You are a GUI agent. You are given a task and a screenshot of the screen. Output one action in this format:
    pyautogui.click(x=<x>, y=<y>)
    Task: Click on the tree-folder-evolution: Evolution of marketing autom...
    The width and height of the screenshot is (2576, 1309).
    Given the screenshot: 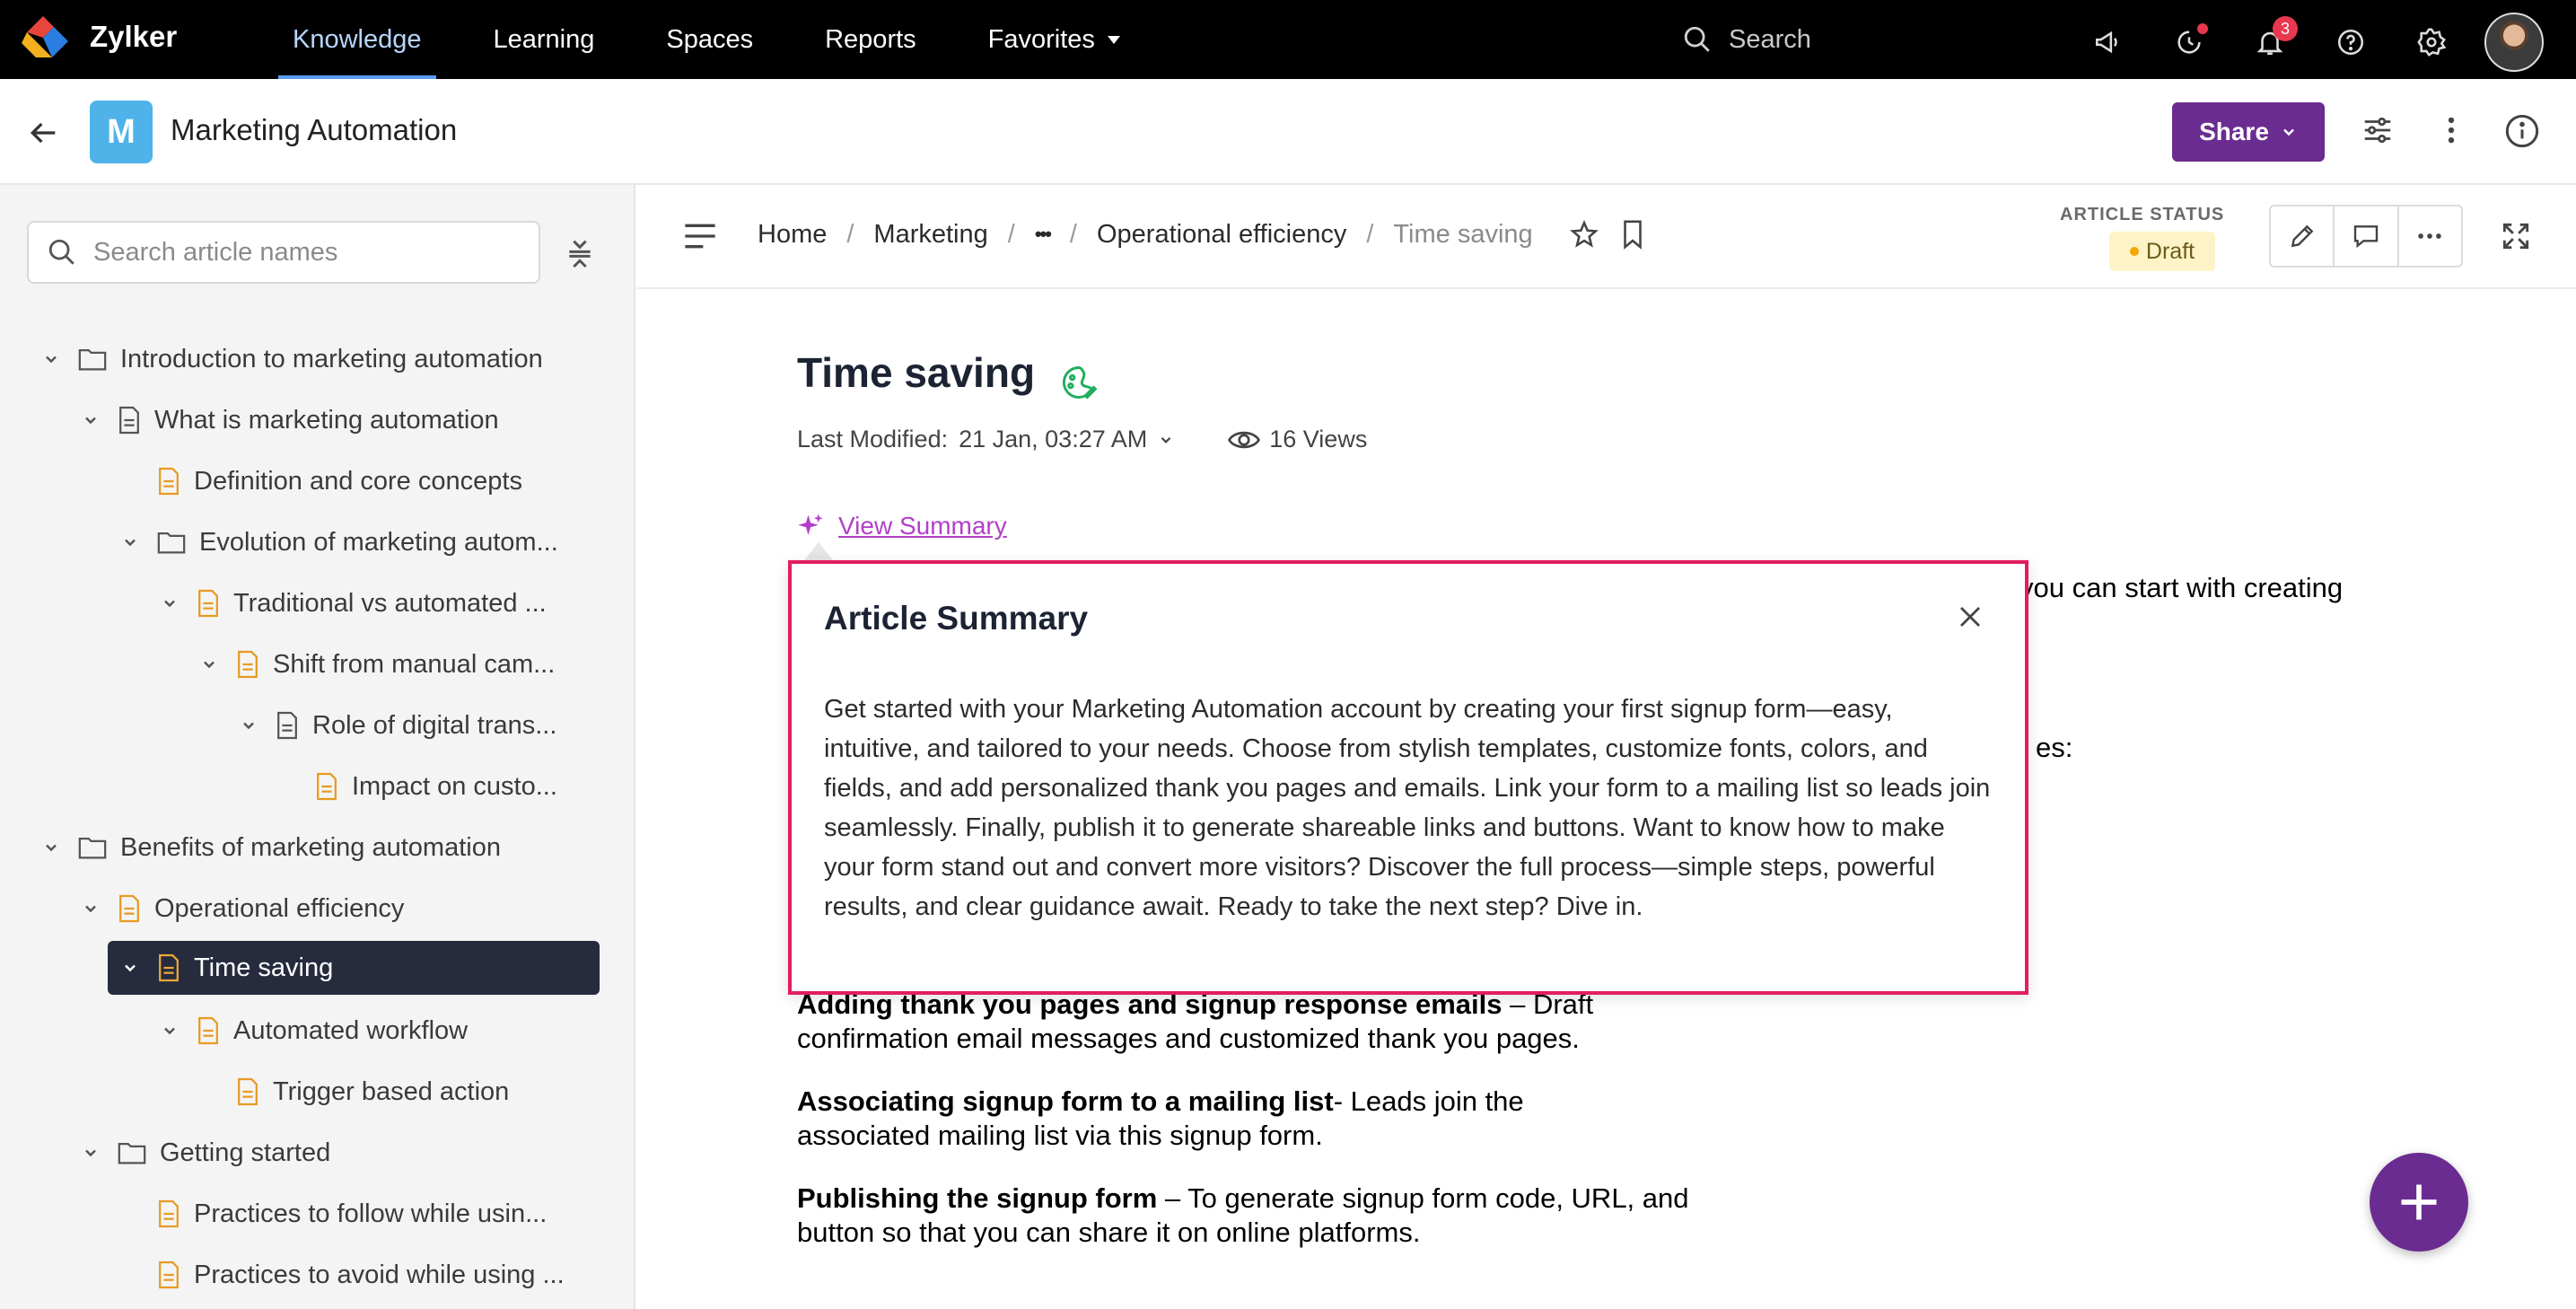 What is the action you would take?
    pyautogui.click(x=337, y=542)
    